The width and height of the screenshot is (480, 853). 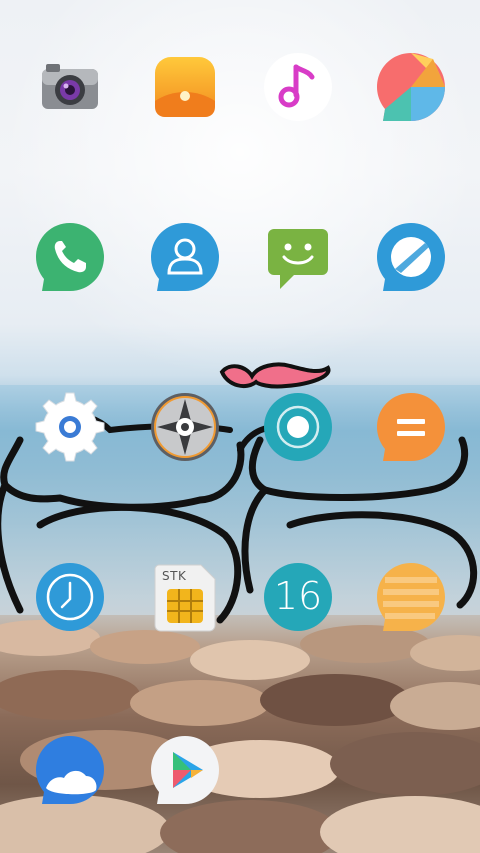 I want to click on compass-icon, so click(x=185, y=427).